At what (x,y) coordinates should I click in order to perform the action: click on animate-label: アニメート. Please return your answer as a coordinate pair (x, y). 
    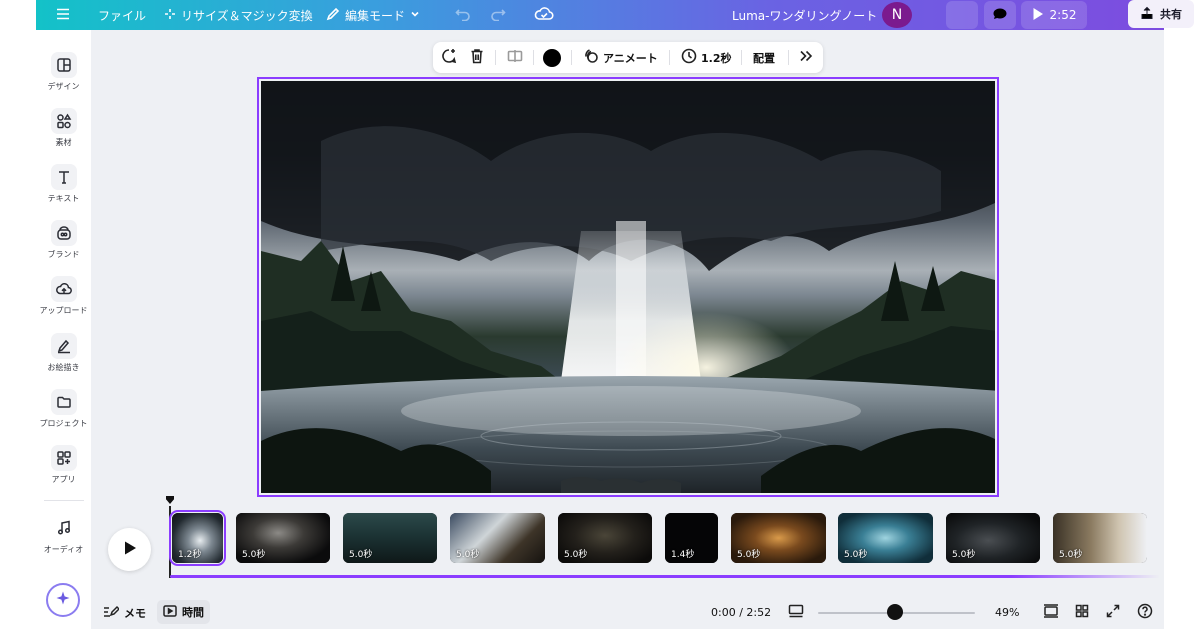
    Looking at the image, I should click on (630, 58).